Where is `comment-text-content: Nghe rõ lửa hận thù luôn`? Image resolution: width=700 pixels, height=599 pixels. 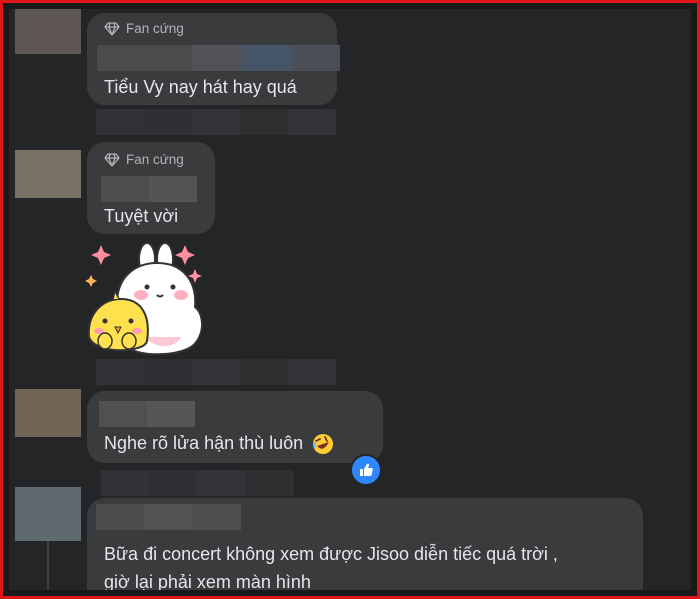 comment-text-content: Nghe rõ lửa hận thù luôn is located at coordinates (204, 443).